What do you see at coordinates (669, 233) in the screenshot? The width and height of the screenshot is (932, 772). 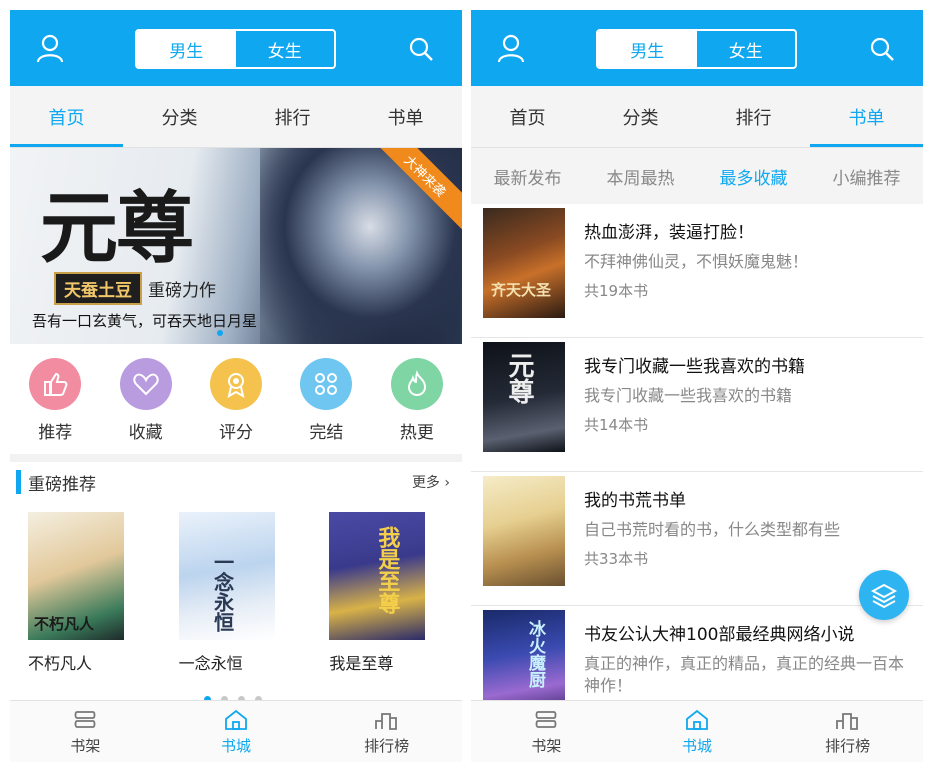 I see `booklist-title: 热血澎湃，装逼打脸！` at bounding box center [669, 233].